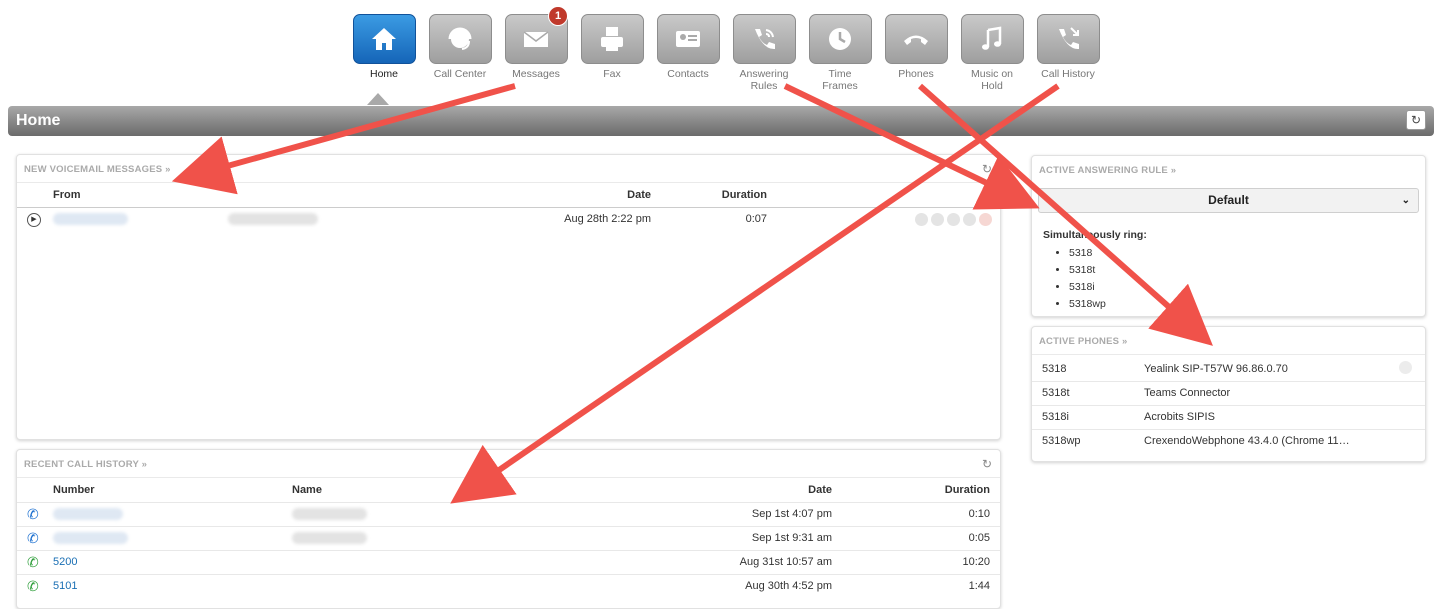 Image resolution: width=1439 pixels, height=609 pixels. Describe the element at coordinates (937, 219) in the screenshot. I see `forward-icon` at that location.